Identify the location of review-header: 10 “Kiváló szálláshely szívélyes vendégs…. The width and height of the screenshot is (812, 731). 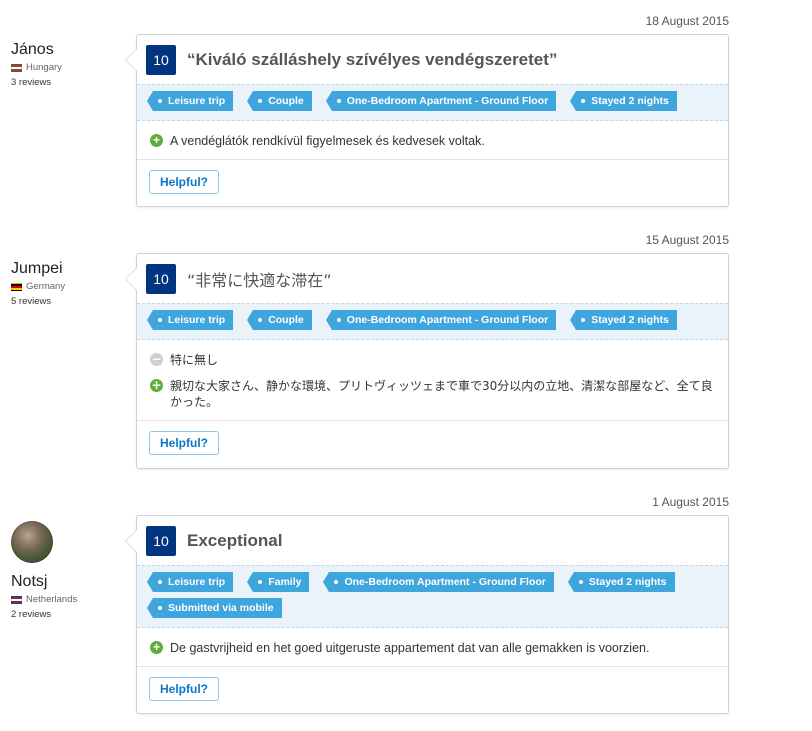
(432, 59).